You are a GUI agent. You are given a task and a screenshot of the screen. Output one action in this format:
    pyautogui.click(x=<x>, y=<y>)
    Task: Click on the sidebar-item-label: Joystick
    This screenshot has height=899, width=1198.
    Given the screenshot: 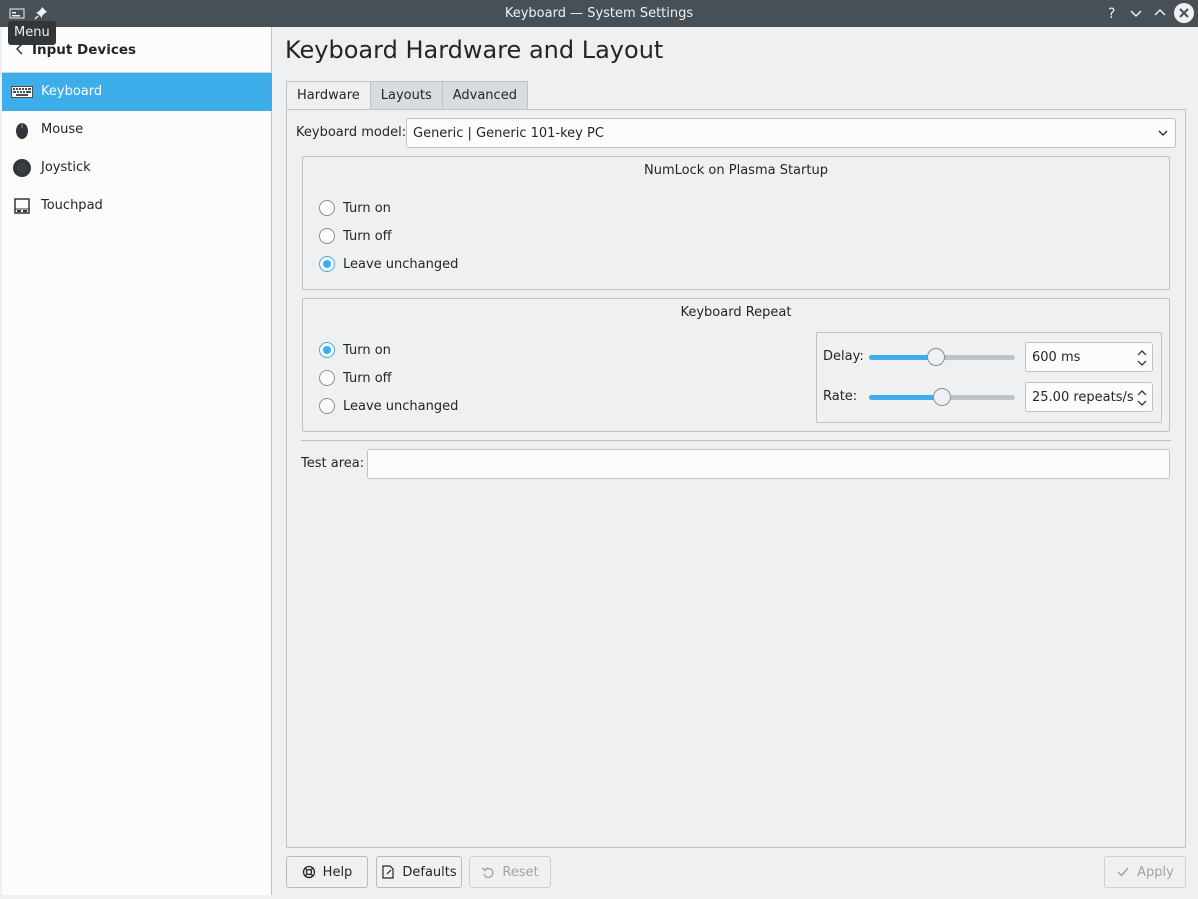 What is the action you would take?
    pyautogui.click(x=66, y=167)
    